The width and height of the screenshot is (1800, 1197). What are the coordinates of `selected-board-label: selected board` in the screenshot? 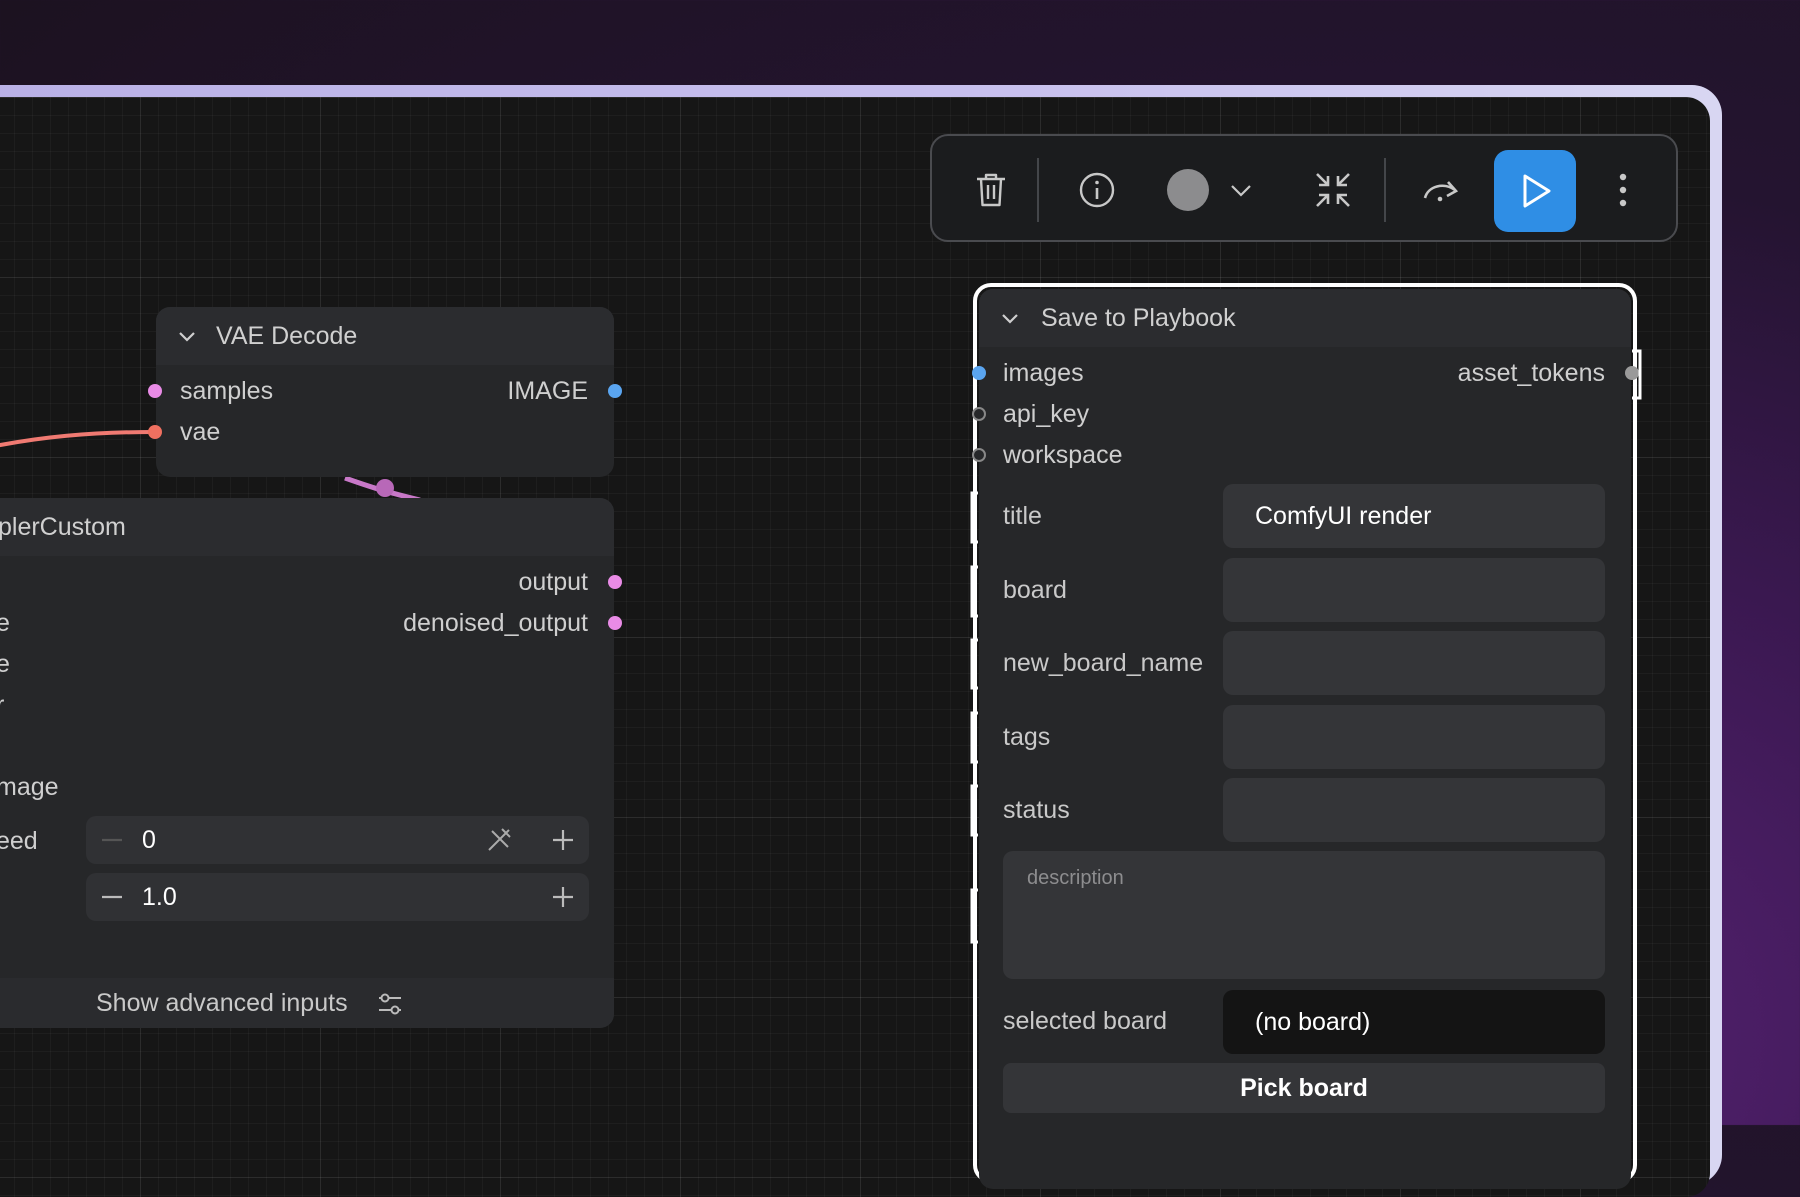 It's located at (1085, 1021).